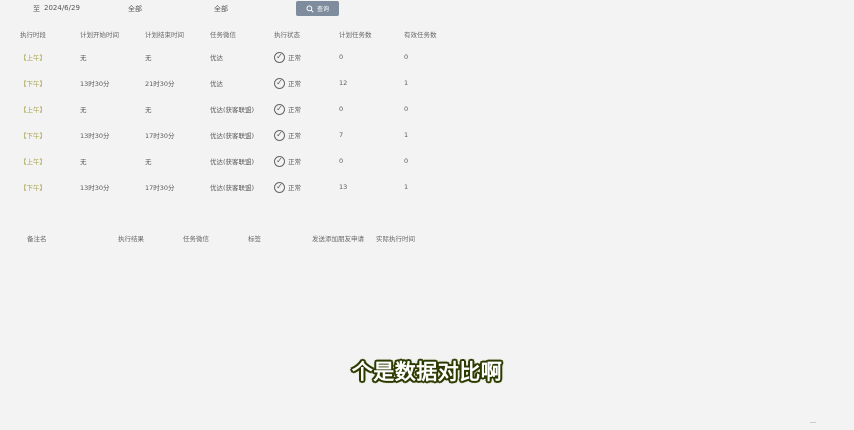  What do you see at coordinates (420, 35) in the screenshot?
I see `col-valid-count: 有效任务数` at bounding box center [420, 35].